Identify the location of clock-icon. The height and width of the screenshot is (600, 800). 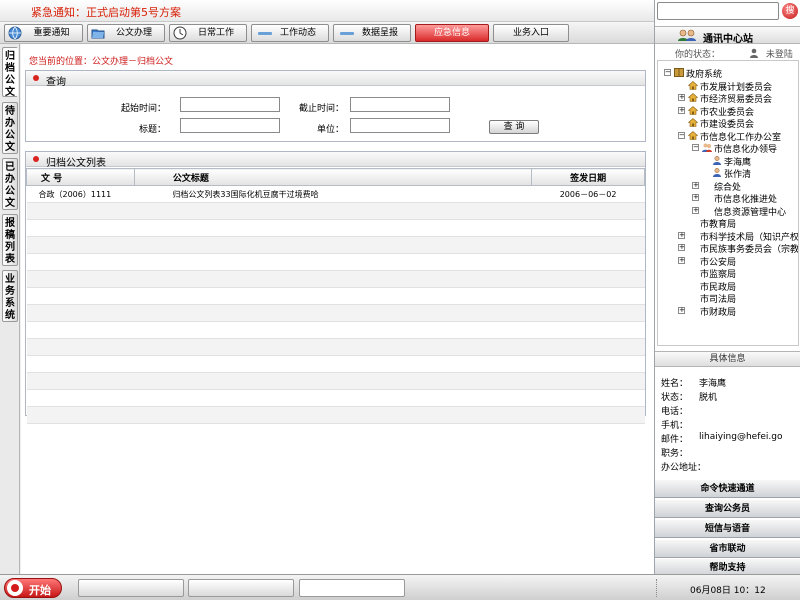
(180, 33).